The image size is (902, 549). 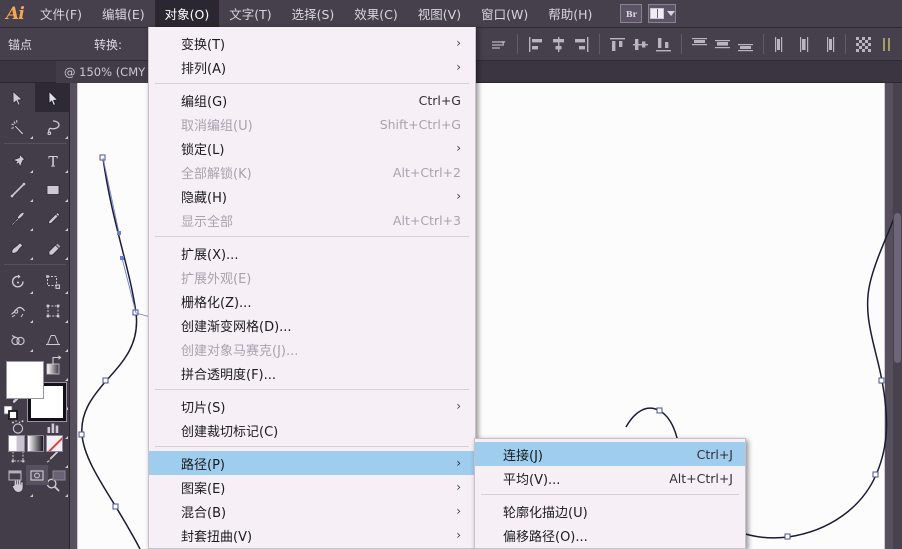 I want to click on stroke-style-icon, so click(x=499, y=44).